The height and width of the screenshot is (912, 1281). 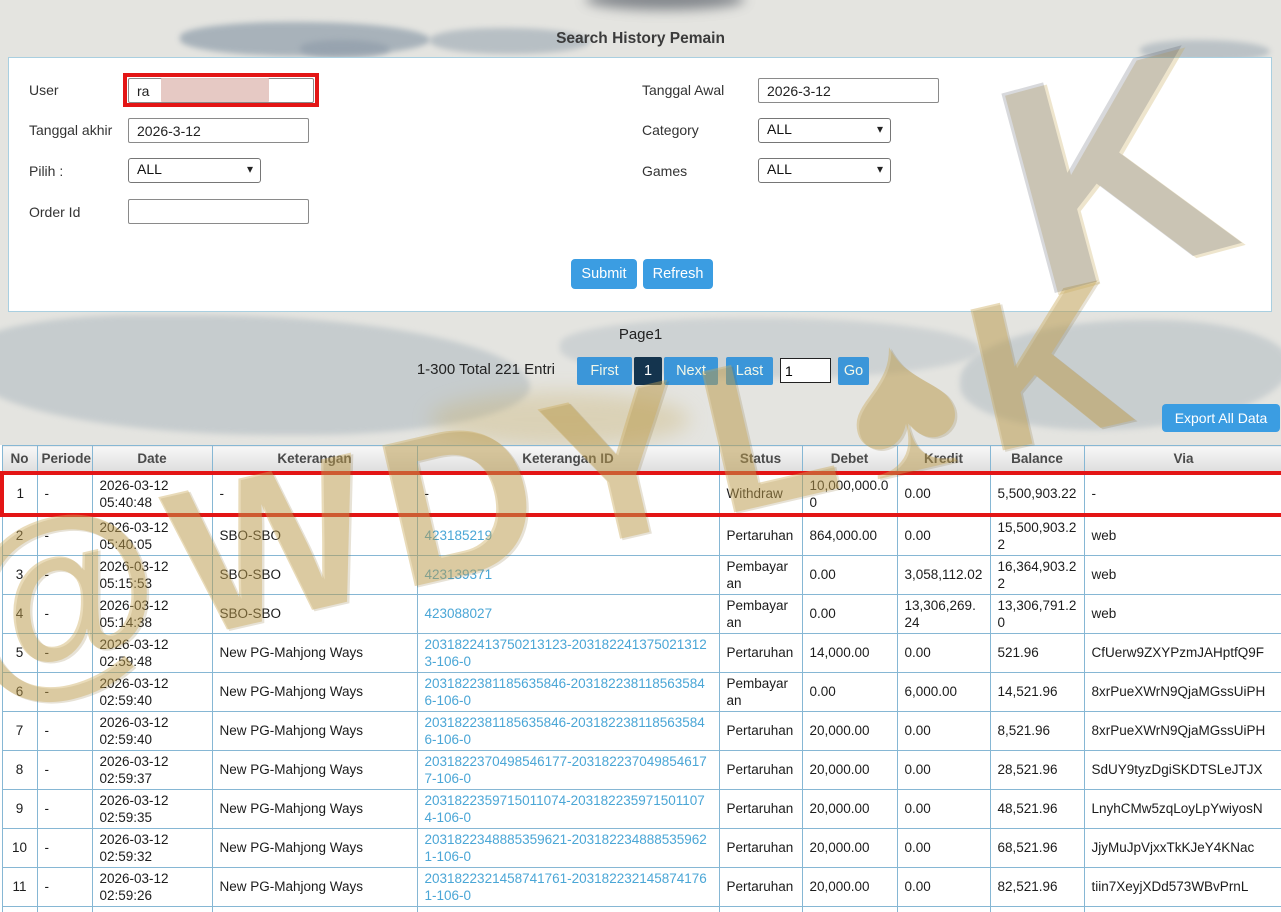 What do you see at coordinates (194, 170) in the screenshot?
I see `pilih-select: ALL ▾` at bounding box center [194, 170].